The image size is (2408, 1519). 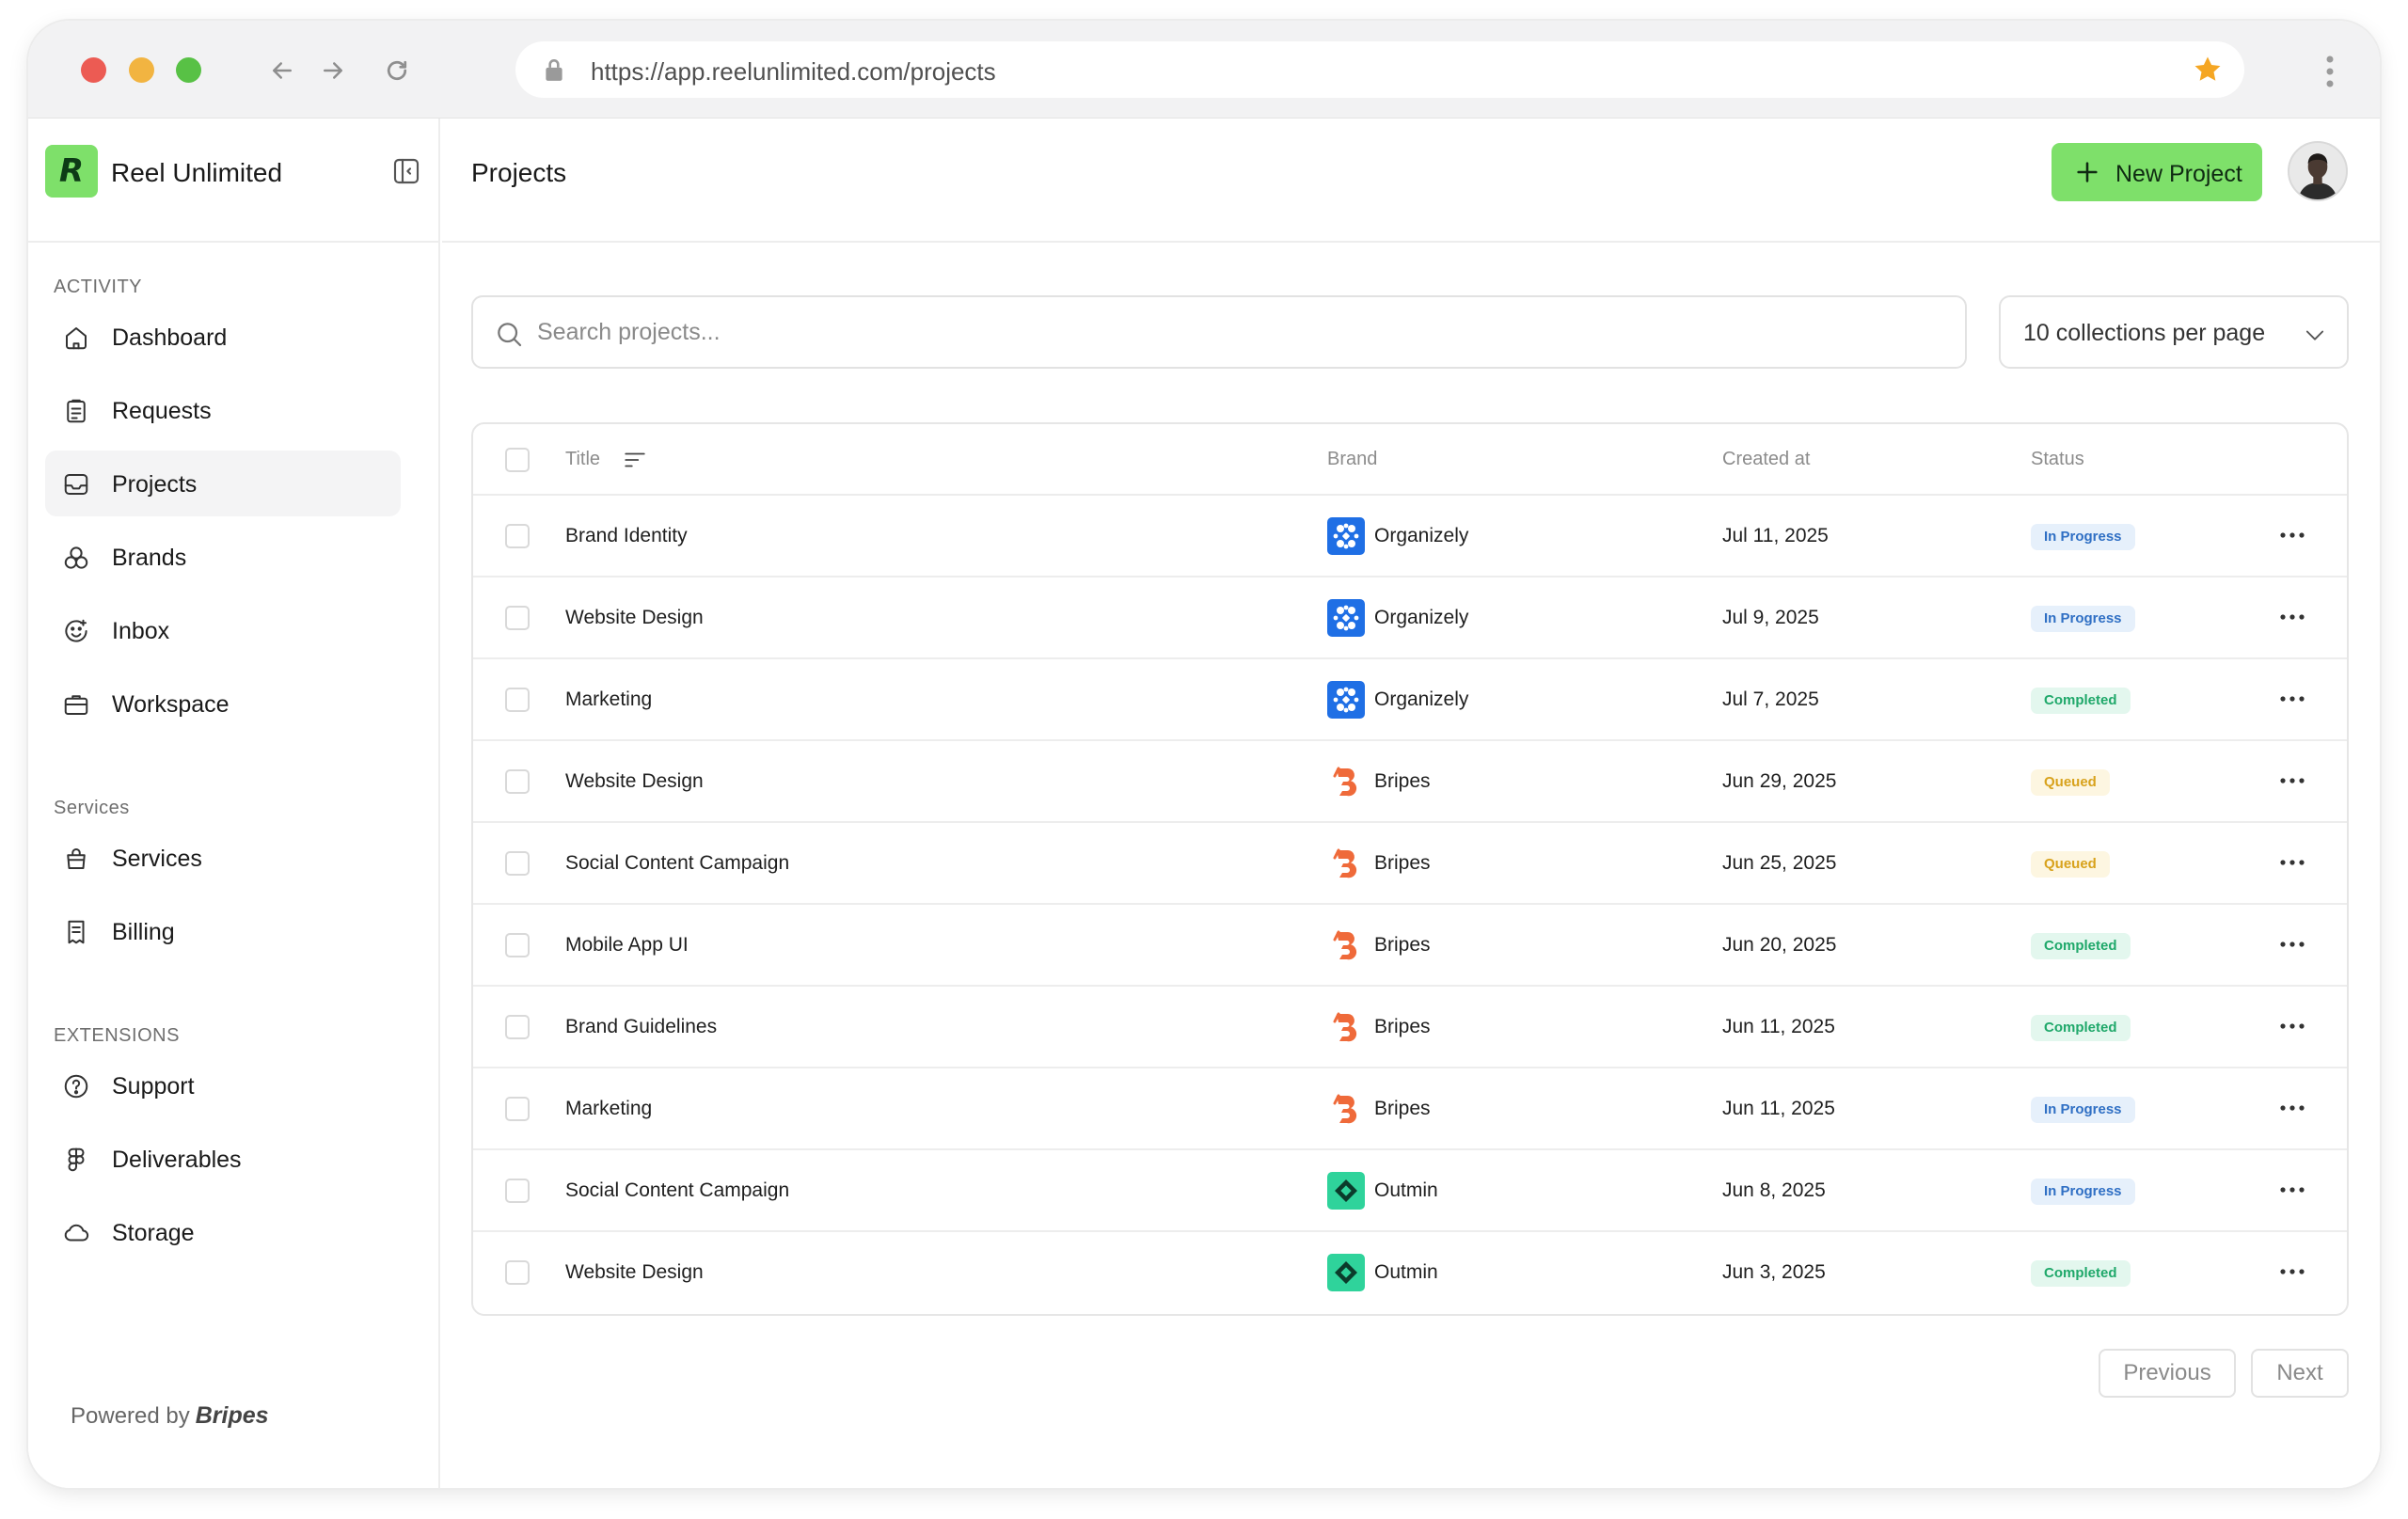 I want to click on user-avatar, so click(x=2318, y=171).